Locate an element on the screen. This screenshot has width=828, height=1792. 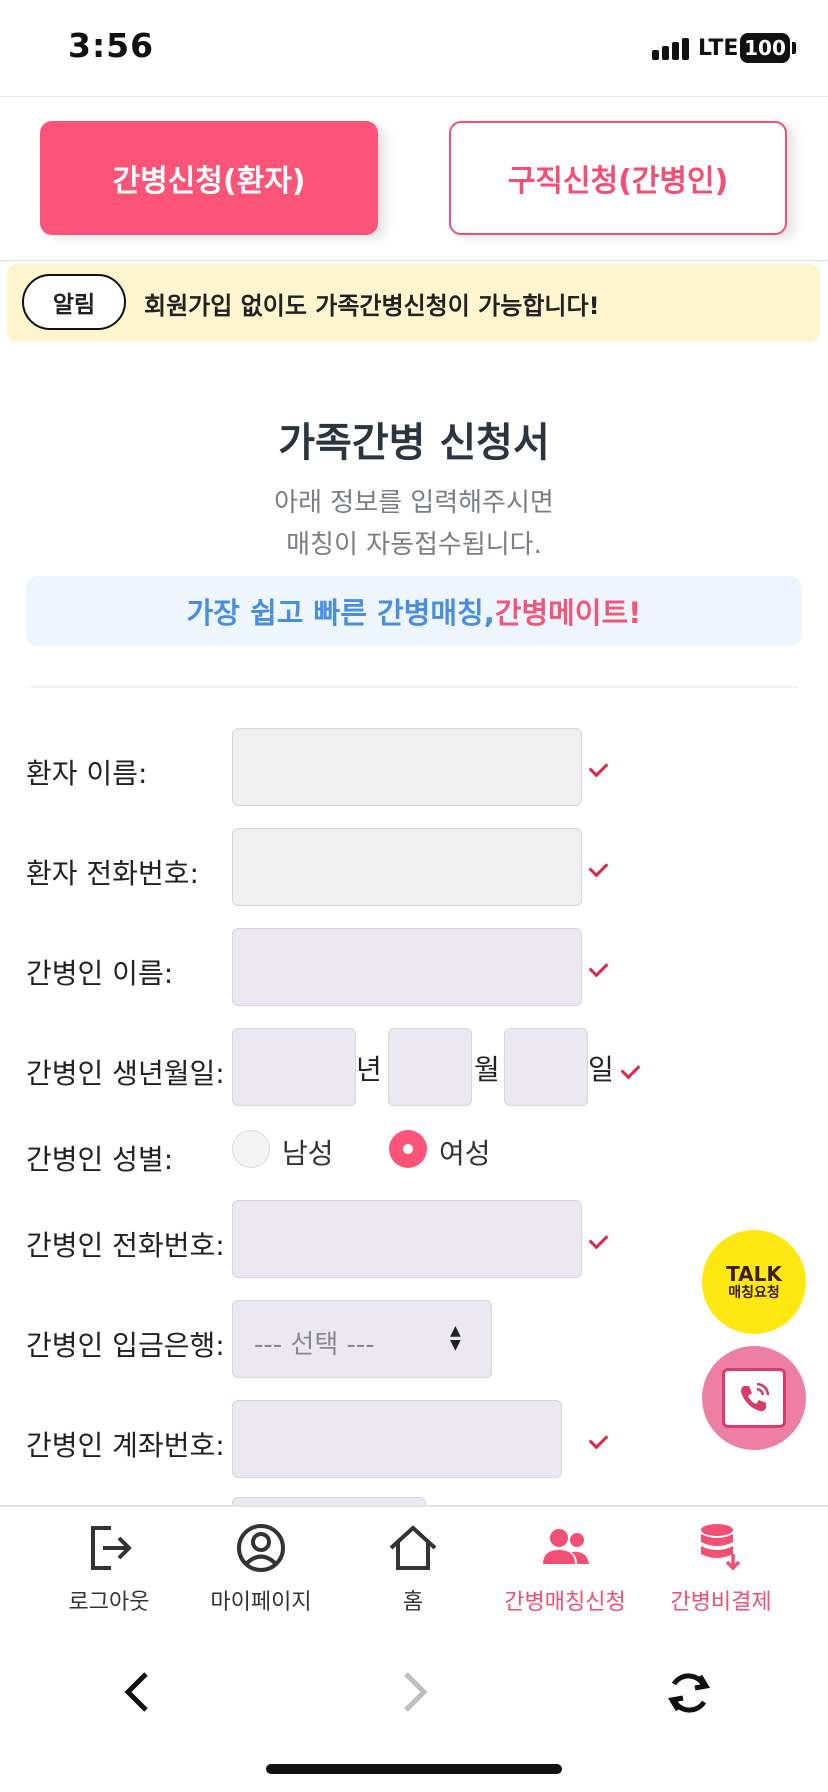
patient-phone-input is located at coordinates (407, 867).